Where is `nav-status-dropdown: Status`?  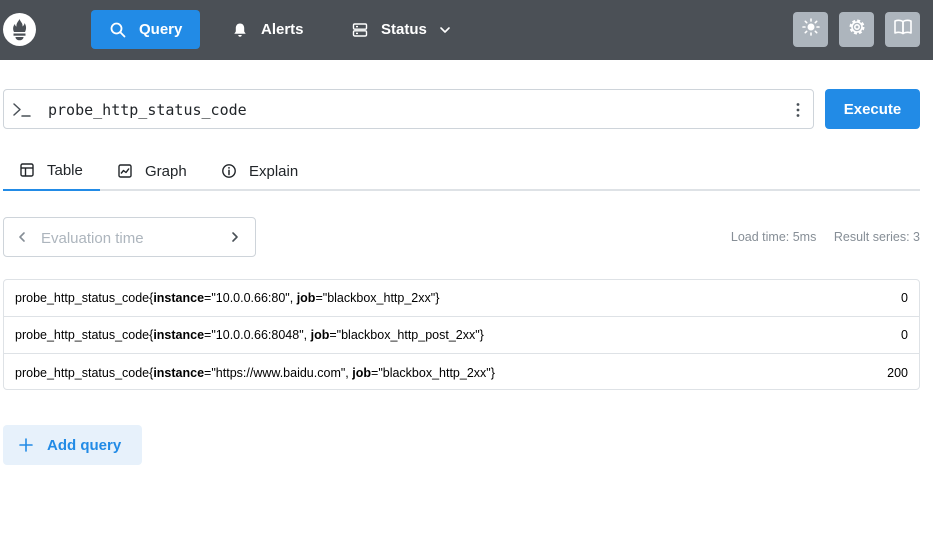
nav-status-dropdown: Status is located at coordinates (403, 29).